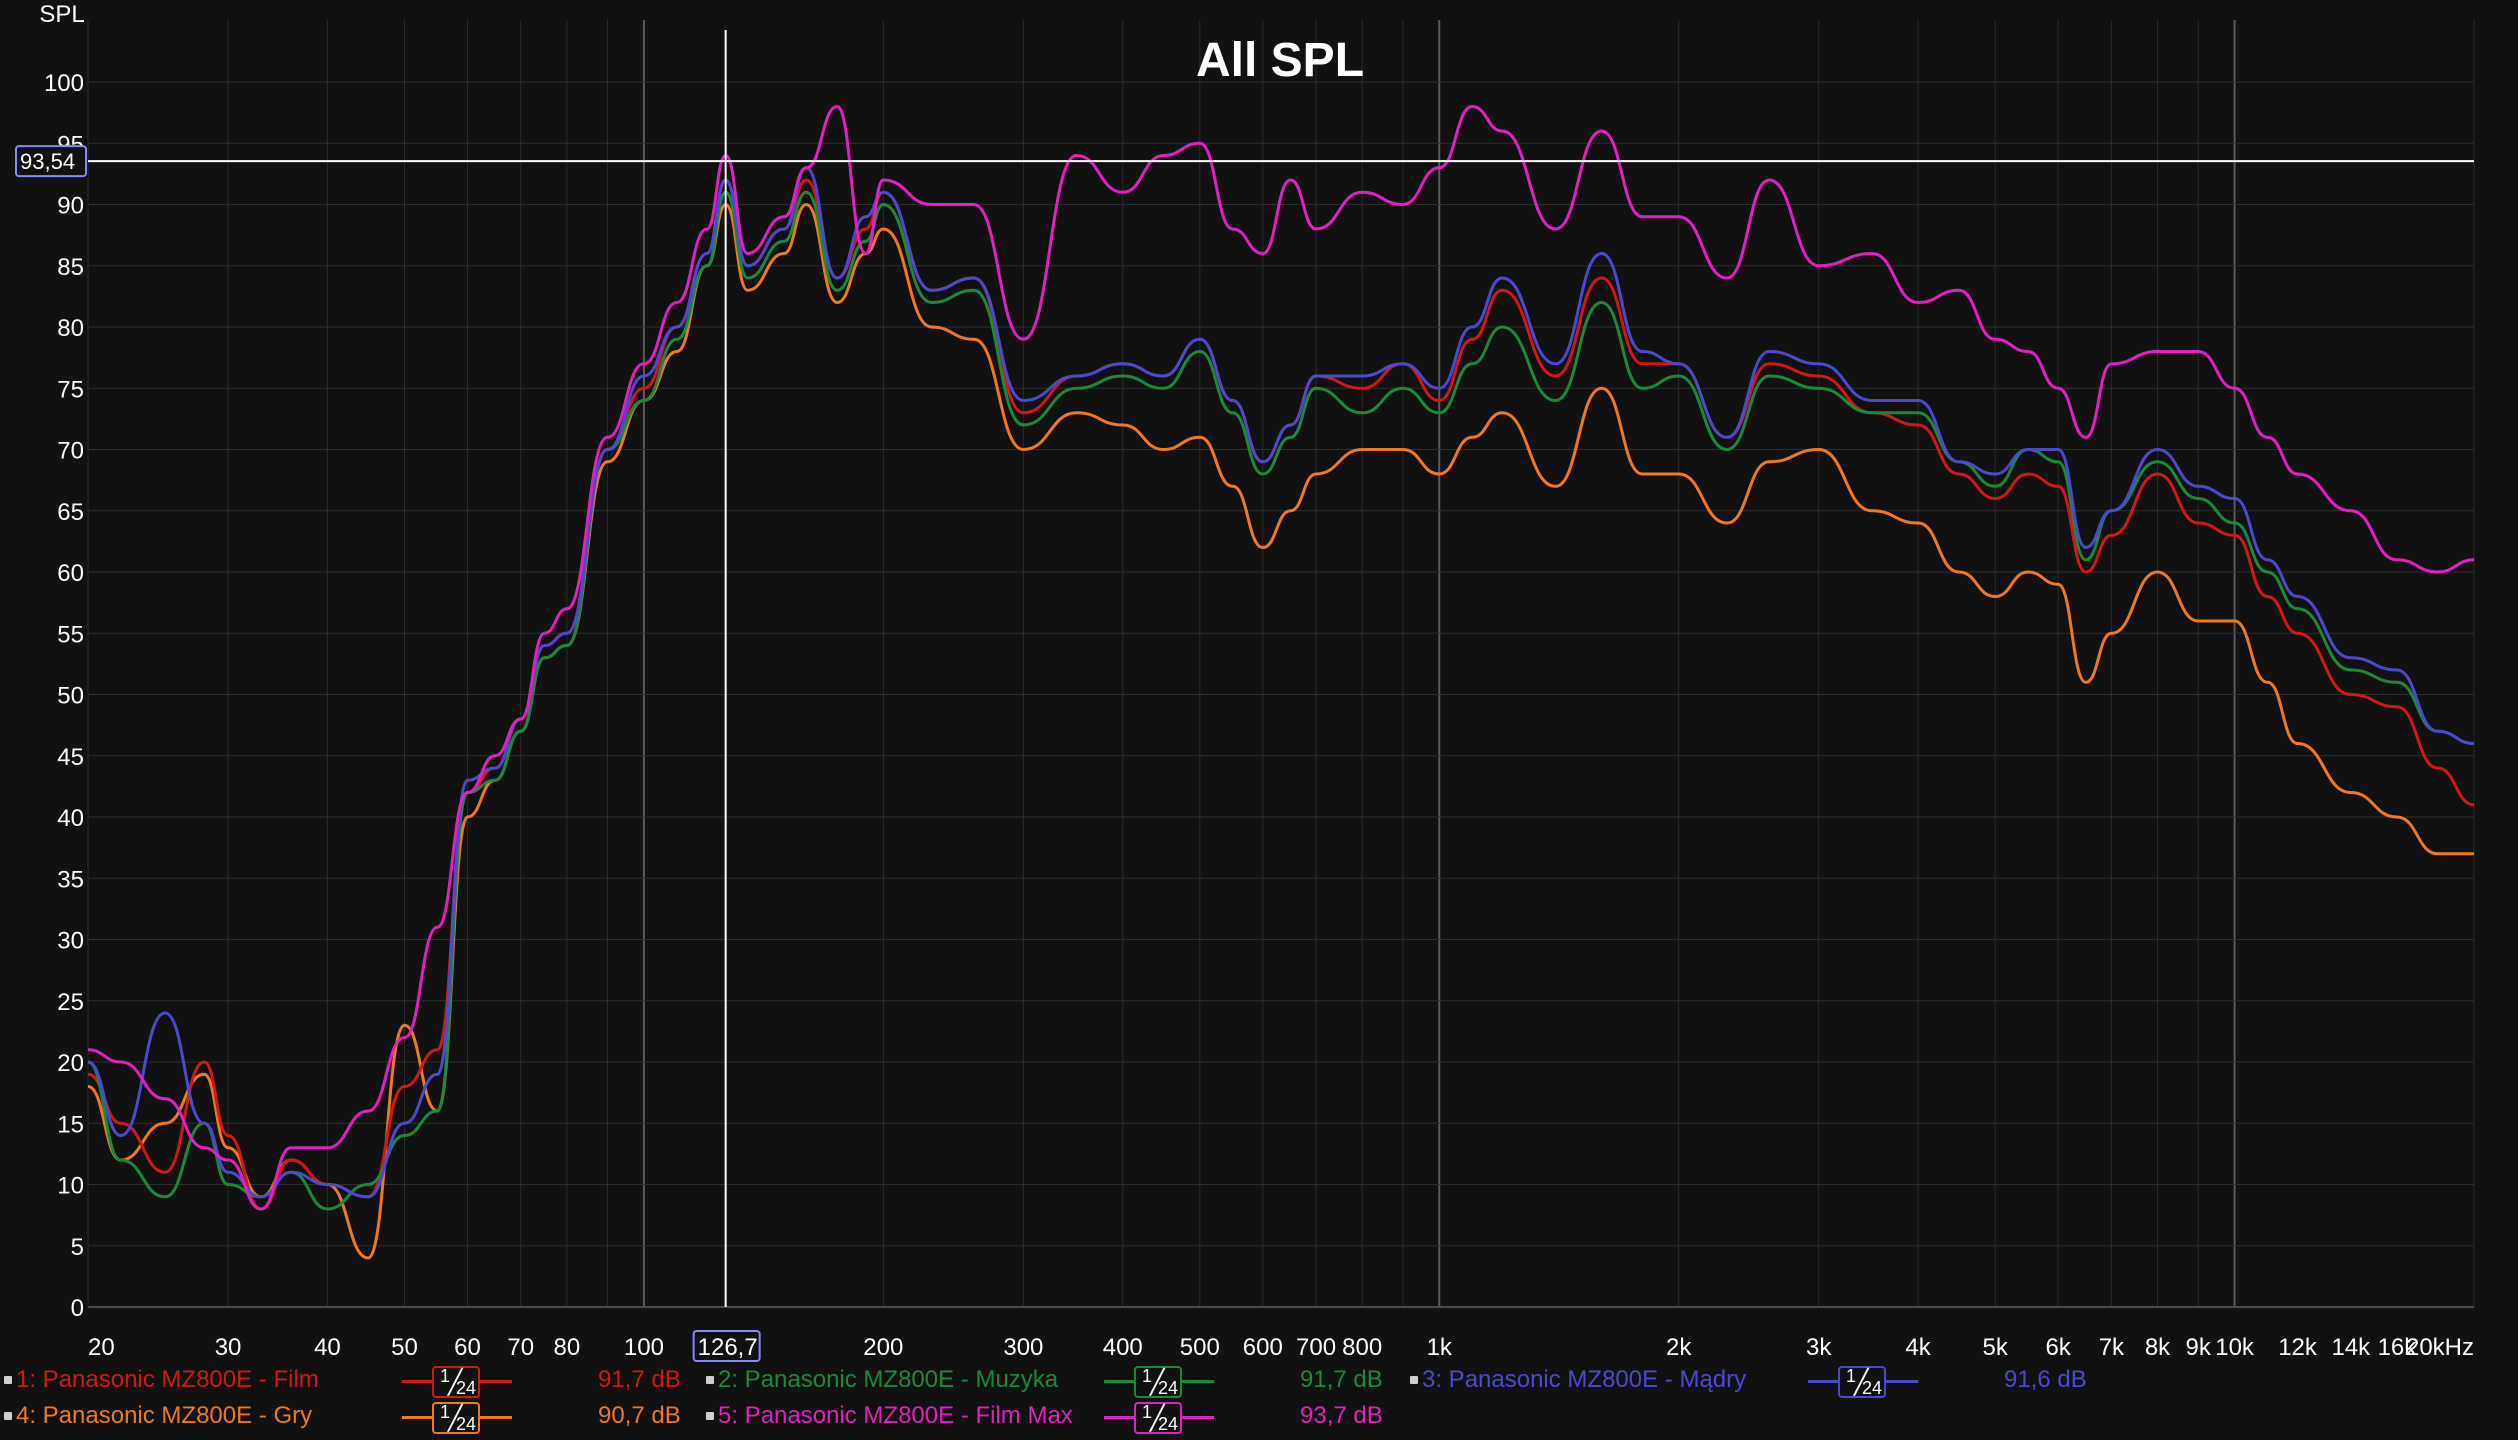 This screenshot has width=2518, height=1440. What do you see at coordinates (70, 1186) in the screenshot?
I see `y-tick-label: 10` at bounding box center [70, 1186].